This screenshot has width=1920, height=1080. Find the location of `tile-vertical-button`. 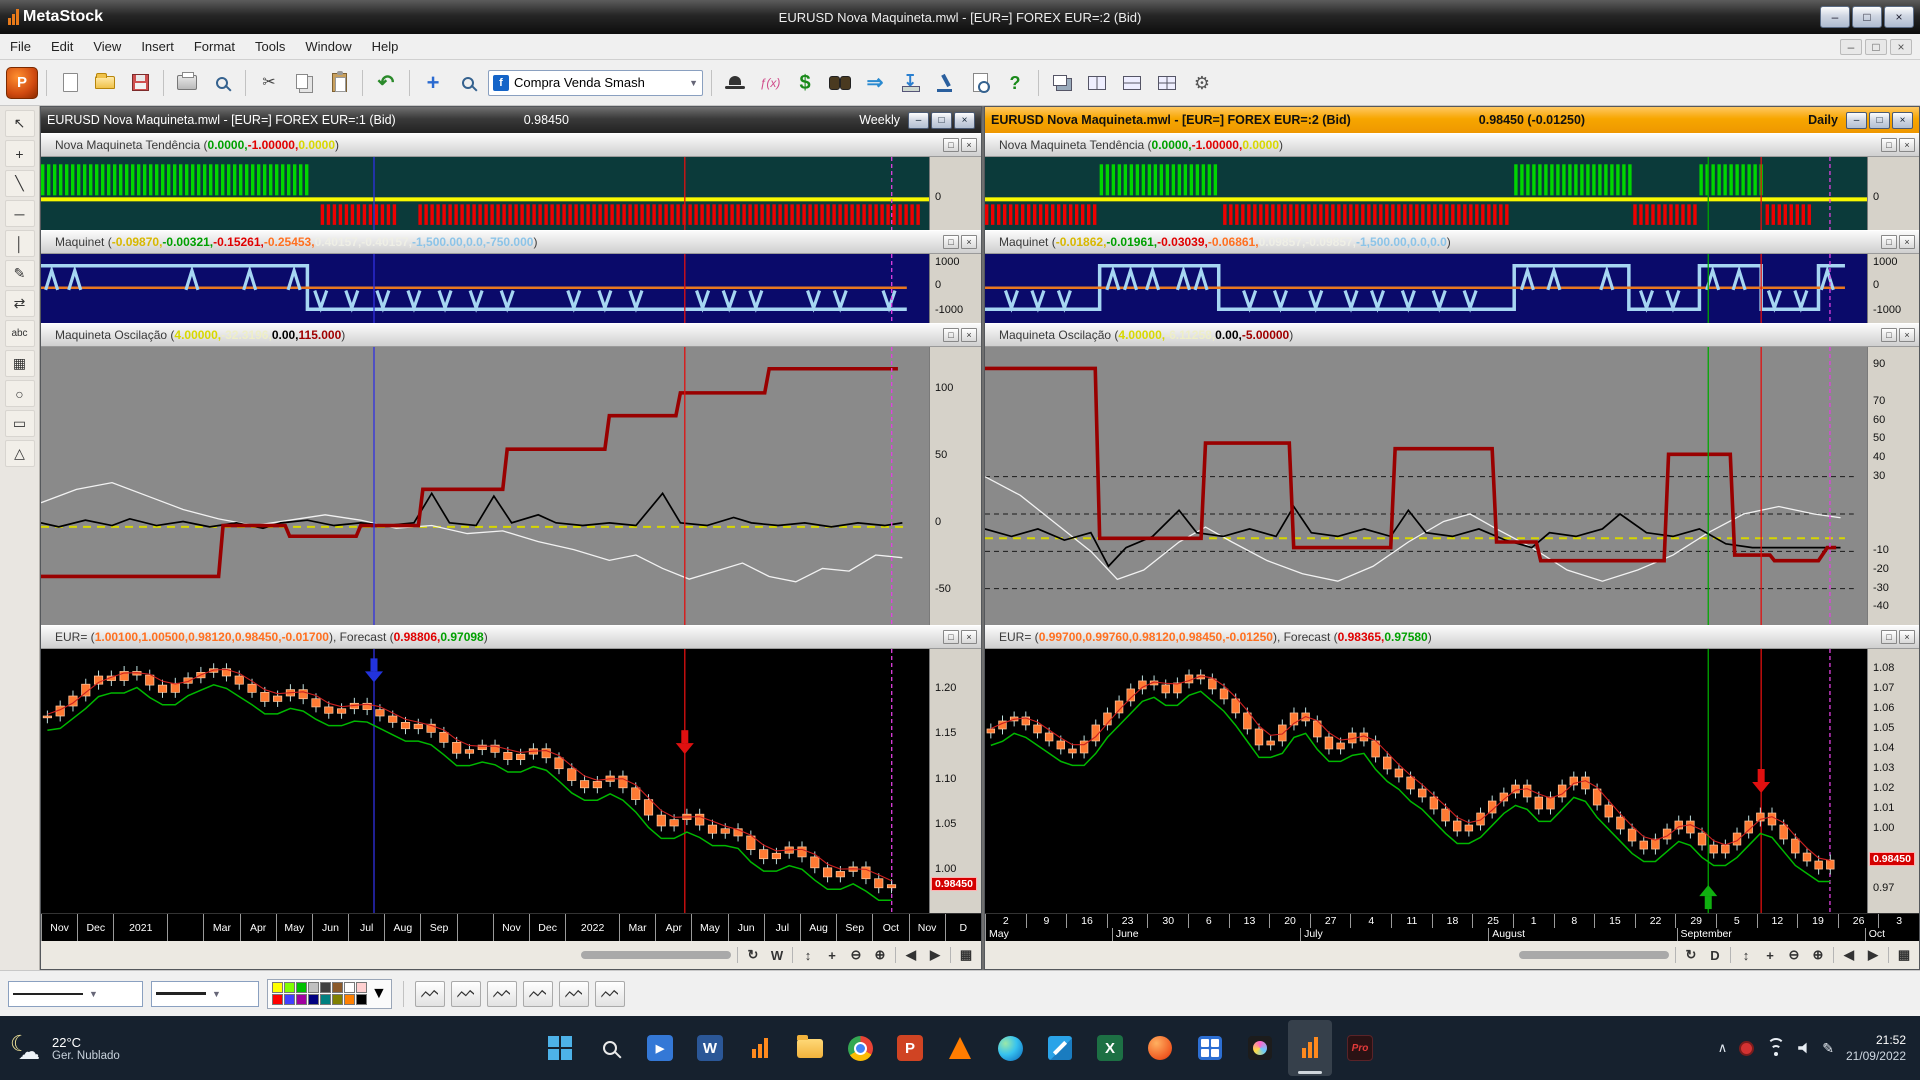

tile-vertical-button is located at coordinates (1097, 83).